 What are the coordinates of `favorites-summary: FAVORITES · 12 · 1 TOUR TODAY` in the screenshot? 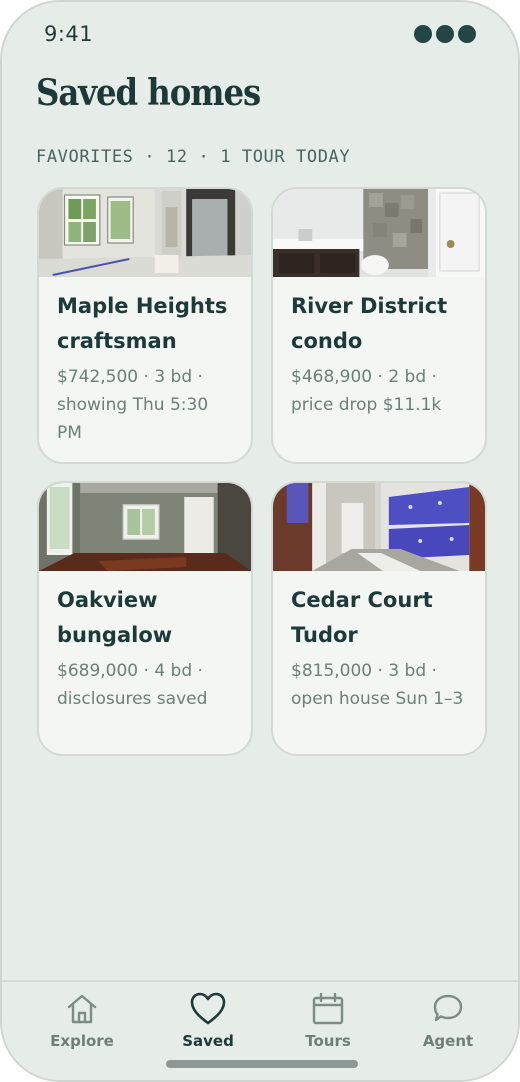 It's located at (193, 157).